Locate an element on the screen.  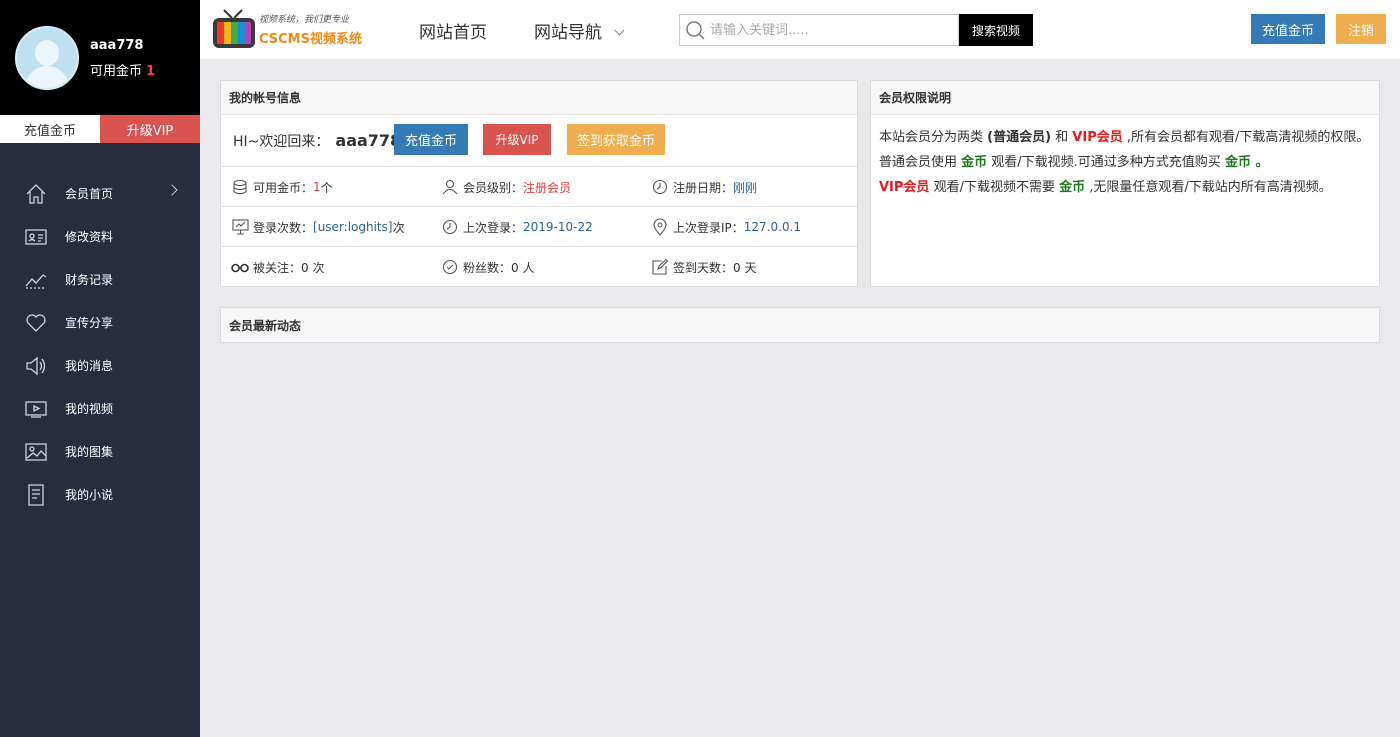
login-count-info: 登录次数： [user:loghits] 次 is located at coordinates (318, 227).